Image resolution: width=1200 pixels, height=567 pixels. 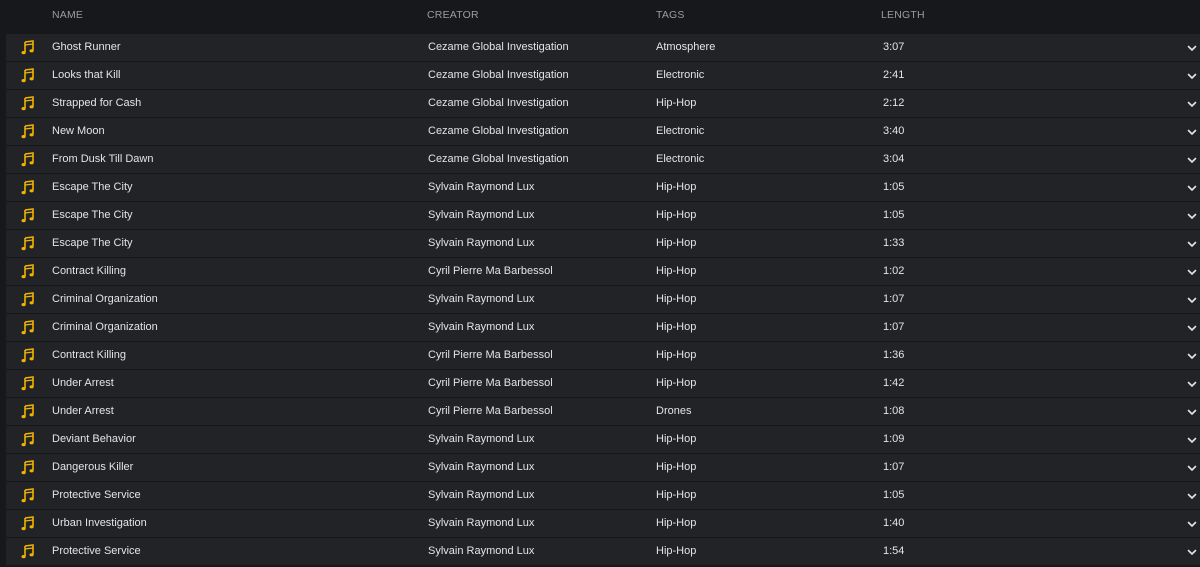 What do you see at coordinates (97, 103) in the screenshot?
I see `track-name: Strapped for Cash` at bounding box center [97, 103].